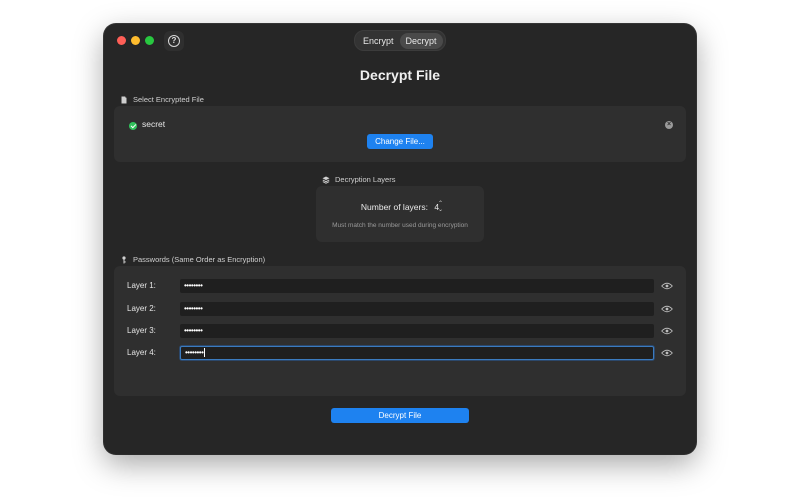  Describe the element at coordinates (124, 259) in the screenshot. I see `key-icon` at that location.